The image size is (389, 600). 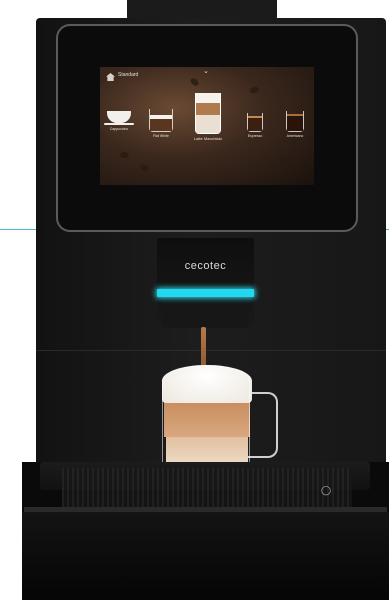 What do you see at coordinates (208, 138) in the screenshot?
I see `drink-label: Latte Macchiato` at bounding box center [208, 138].